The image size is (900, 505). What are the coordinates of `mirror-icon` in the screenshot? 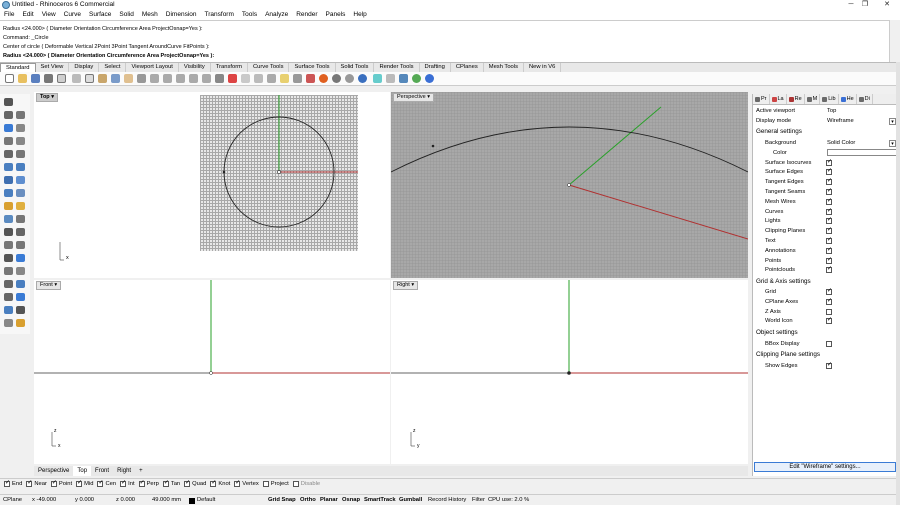 It's located at (20, 284).